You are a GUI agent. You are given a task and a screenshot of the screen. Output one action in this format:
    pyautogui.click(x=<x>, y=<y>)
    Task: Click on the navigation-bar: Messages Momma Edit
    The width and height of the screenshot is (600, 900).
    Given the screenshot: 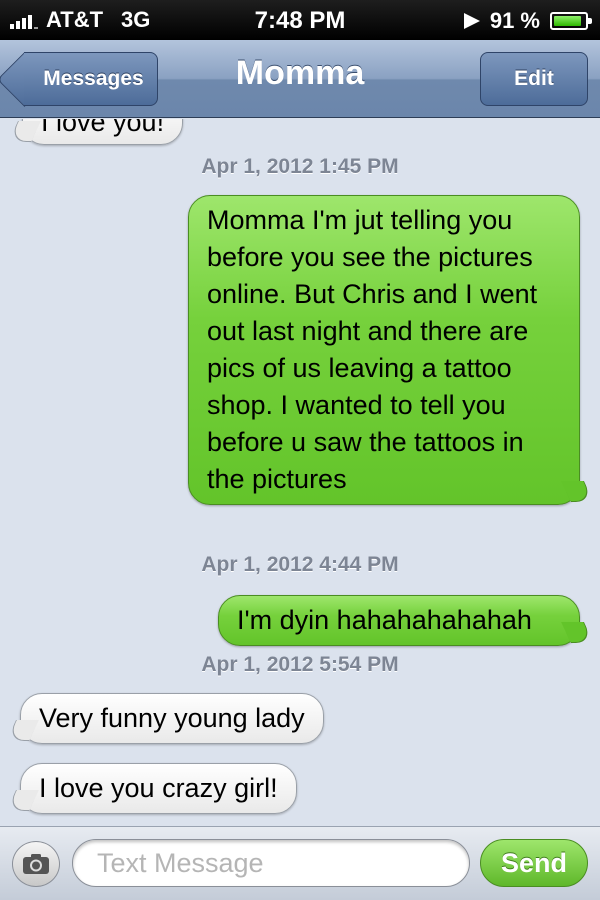 What is the action you would take?
    pyautogui.click(x=300, y=79)
    